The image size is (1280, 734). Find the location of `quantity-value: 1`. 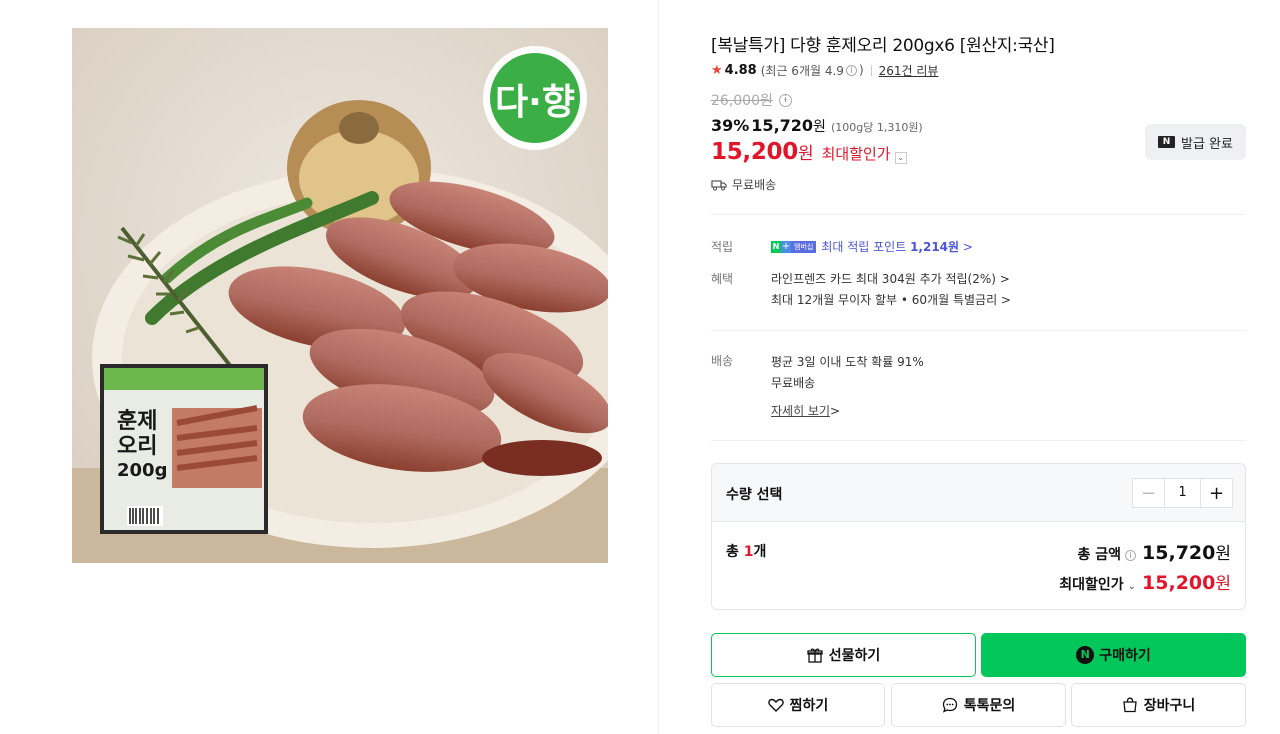

quantity-value: 1 is located at coordinates (1182, 493).